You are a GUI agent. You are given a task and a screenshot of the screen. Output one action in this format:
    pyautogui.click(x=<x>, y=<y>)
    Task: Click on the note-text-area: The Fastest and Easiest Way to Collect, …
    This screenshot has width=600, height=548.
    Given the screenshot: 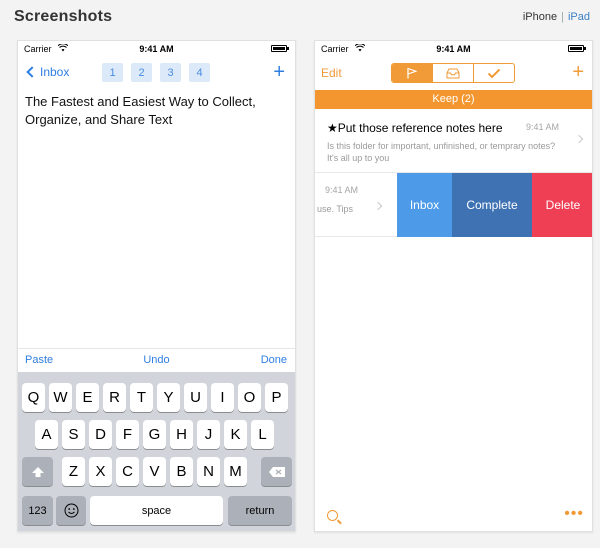 What is the action you would take?
    pyautogui.click(x=156, y=111)
    